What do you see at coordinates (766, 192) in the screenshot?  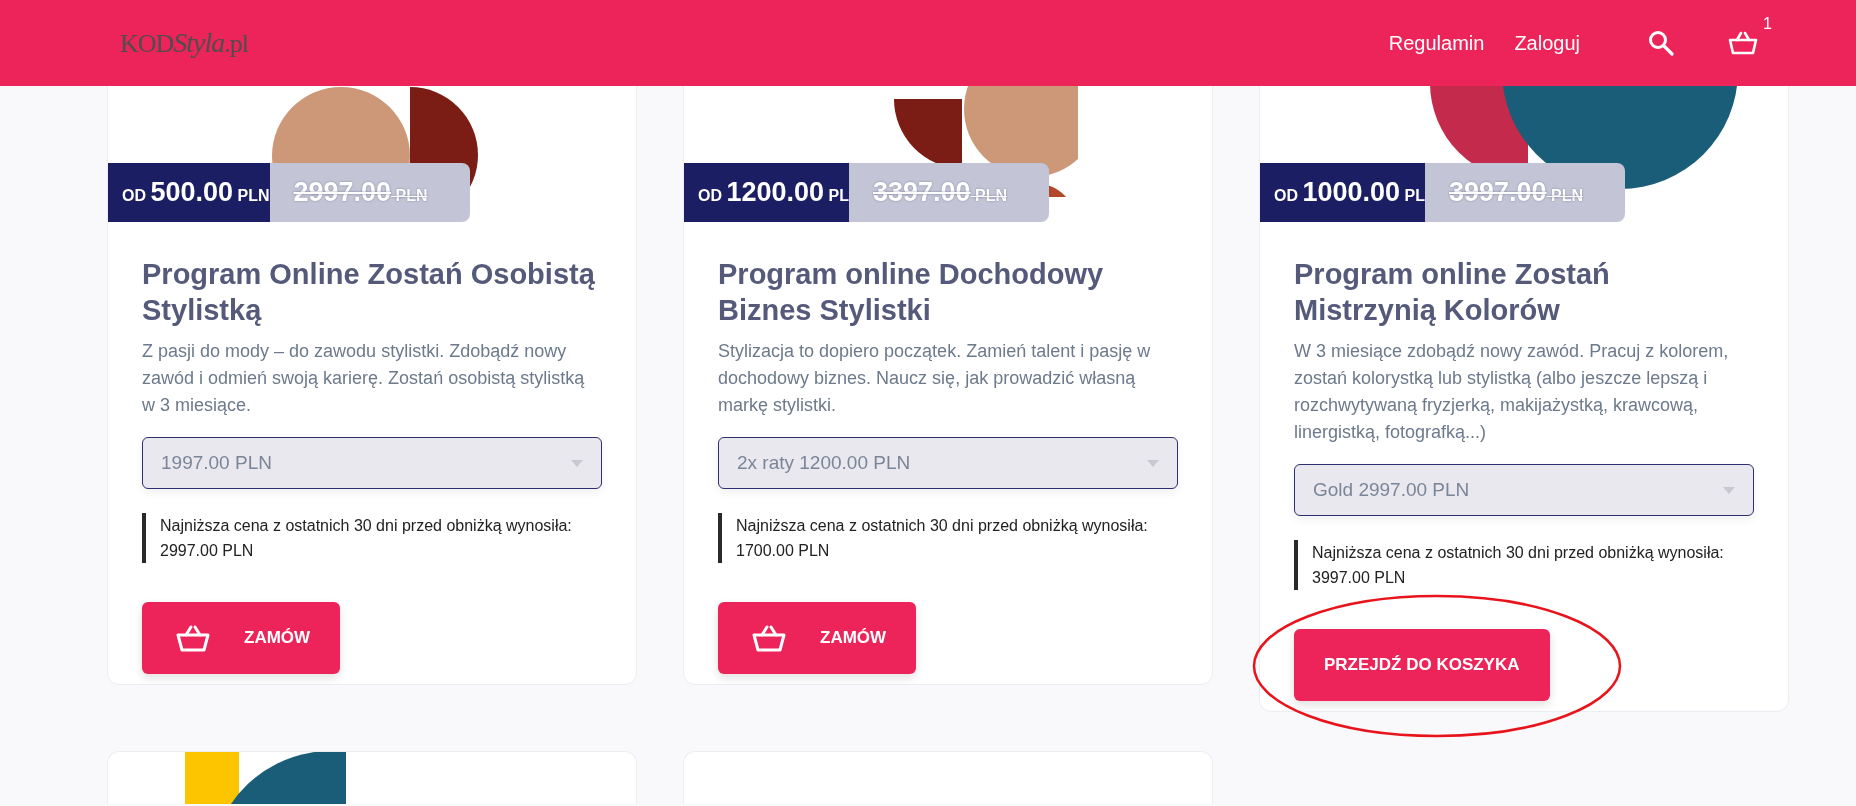 I see `price-badge: OD 1200.00 PL` at bounding box center [766, 192].